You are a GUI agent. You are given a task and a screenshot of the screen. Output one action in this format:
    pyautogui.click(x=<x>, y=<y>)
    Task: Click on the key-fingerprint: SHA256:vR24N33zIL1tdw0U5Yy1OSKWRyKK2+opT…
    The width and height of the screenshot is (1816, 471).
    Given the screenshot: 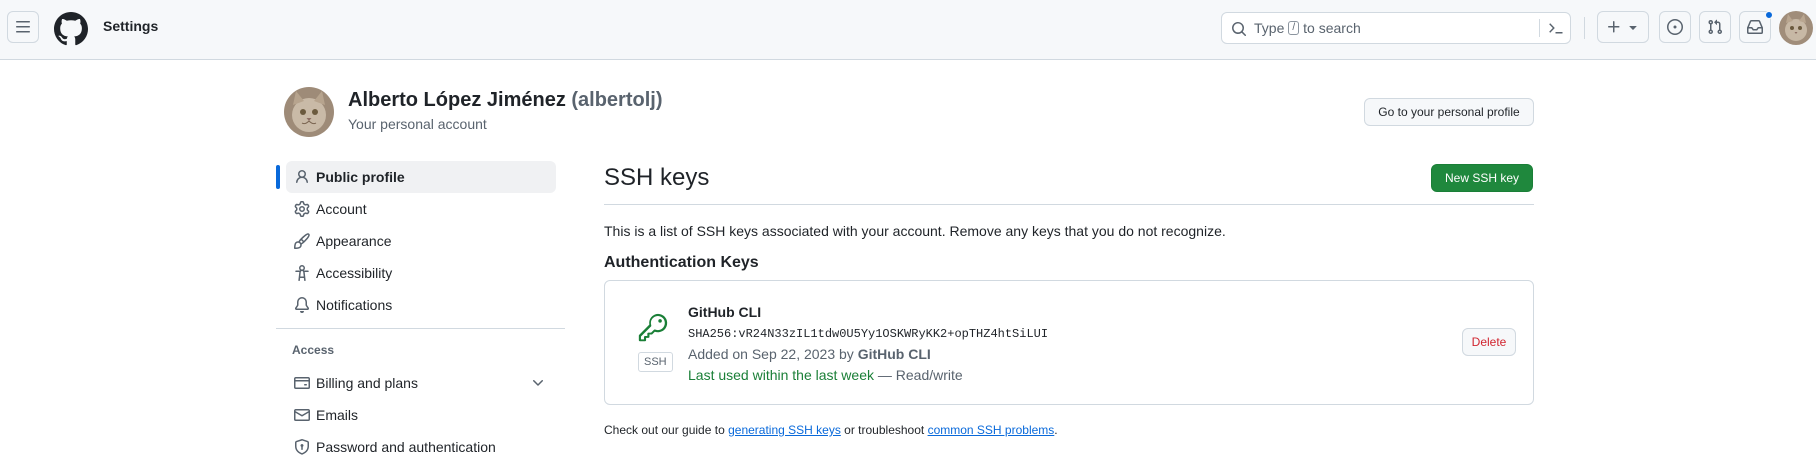 What is the action you would take?
    pyautogui.click(x=868, y=334)
    